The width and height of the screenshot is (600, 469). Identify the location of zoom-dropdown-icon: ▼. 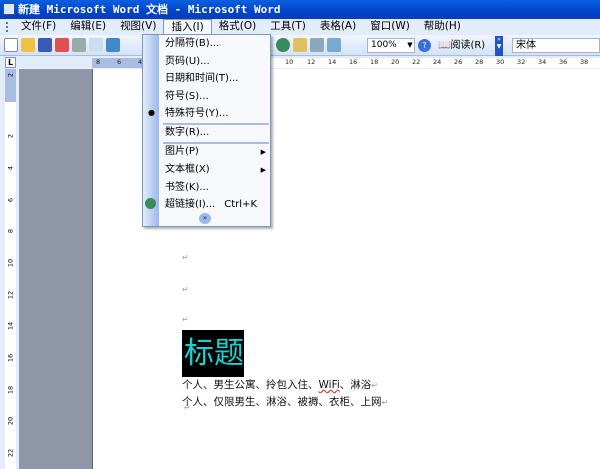
(410, 45).